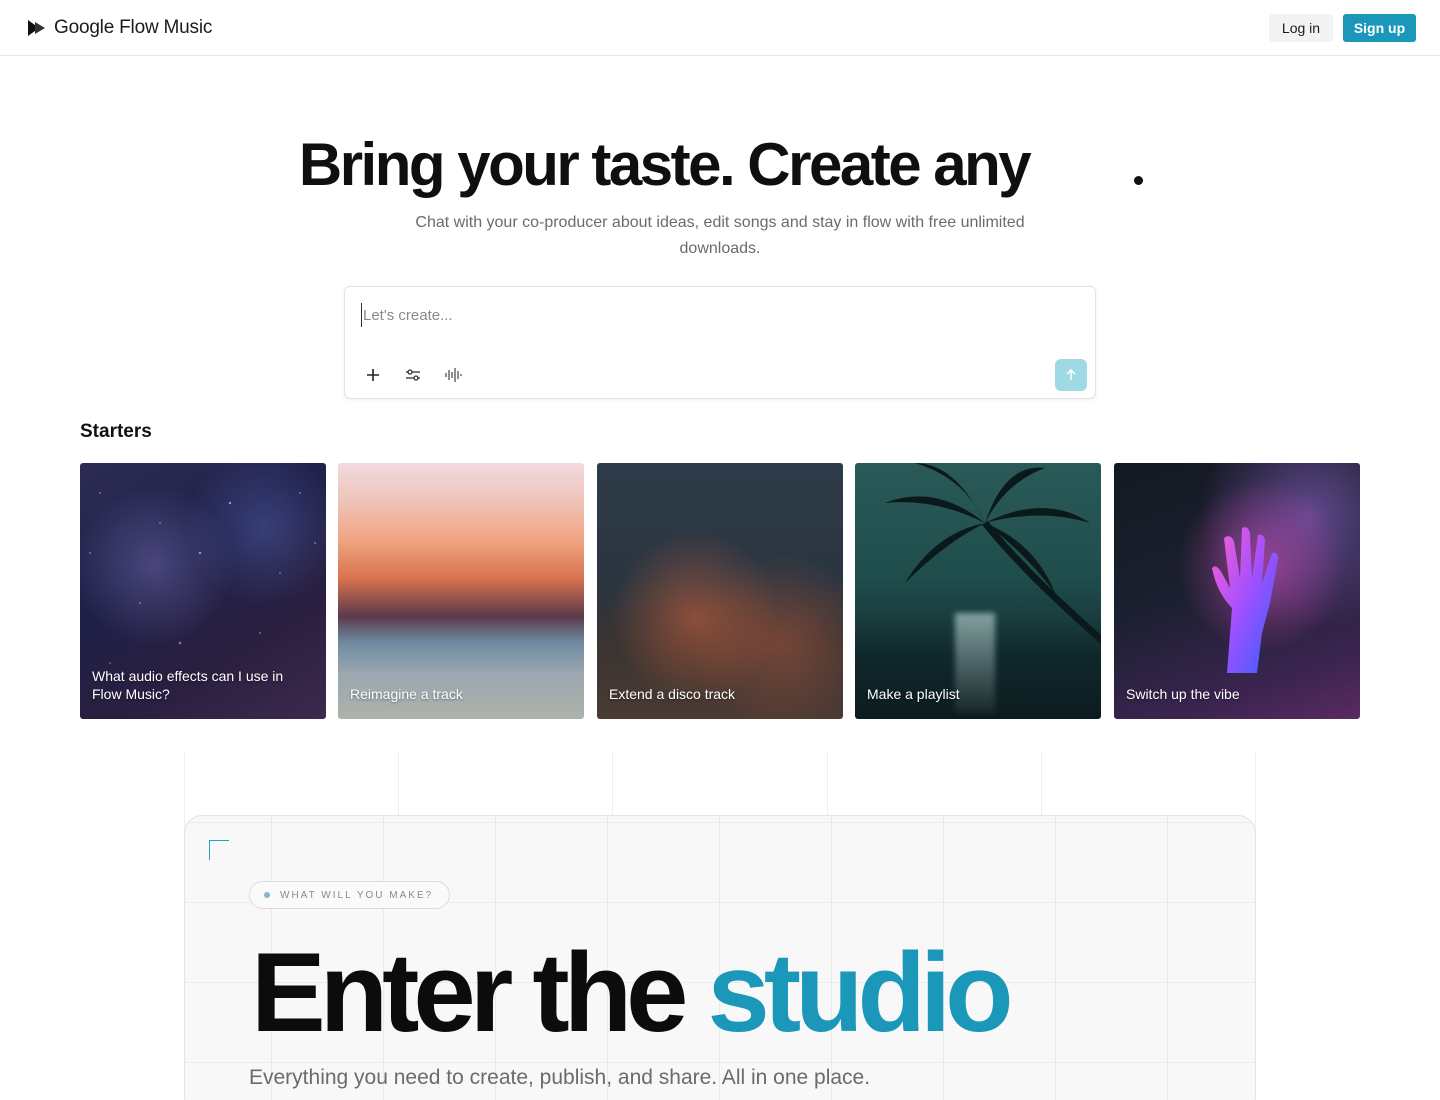  Describe the element at coordinates (1379, 28) in the screenshot. I see `signup-button: Sign up` at that location.